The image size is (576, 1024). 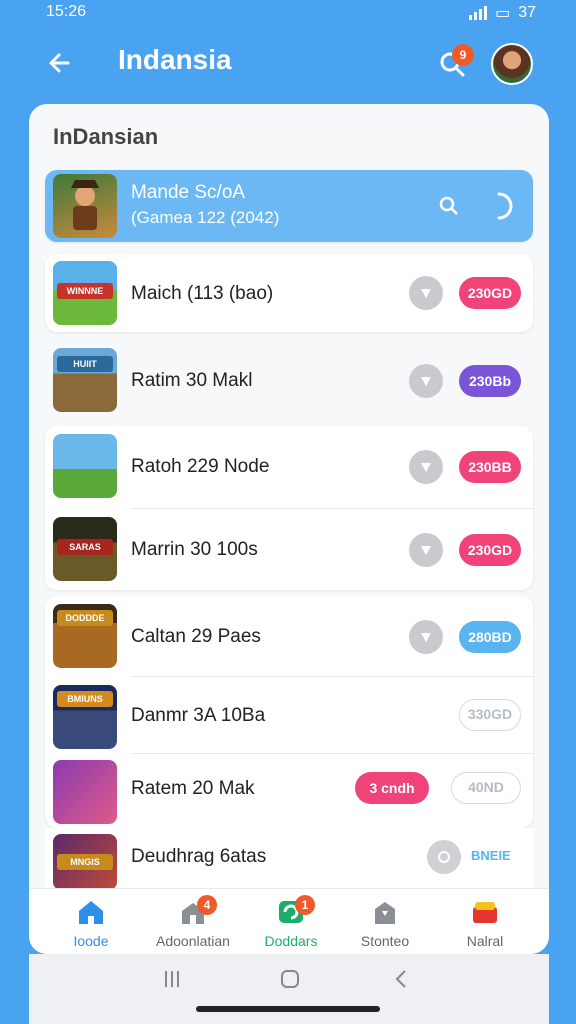 I want to click on tab-home: Ioode, so click(x=91, y=922).